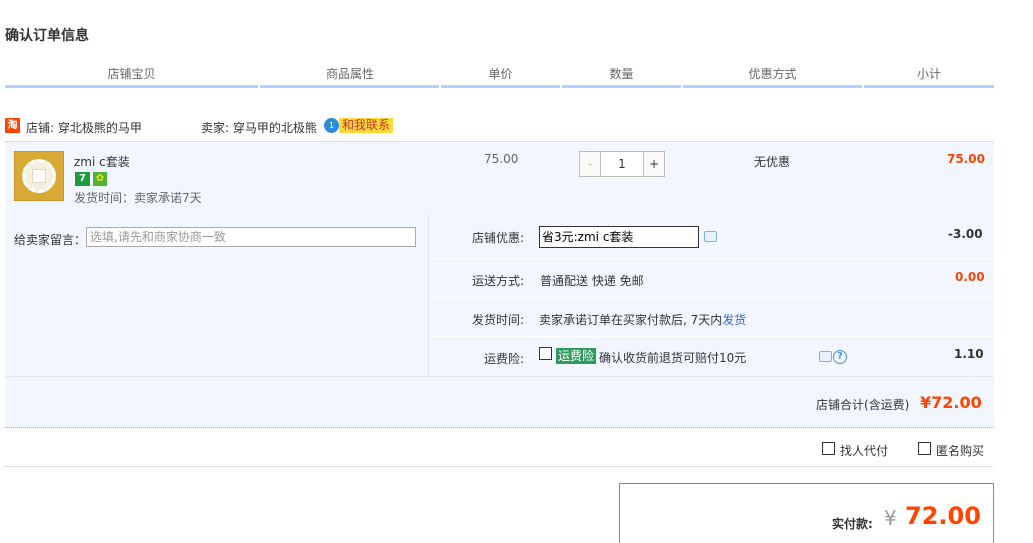 The image size is (1033, 543). I want to click on item-subtotal: 75.00, so click(966, 159).